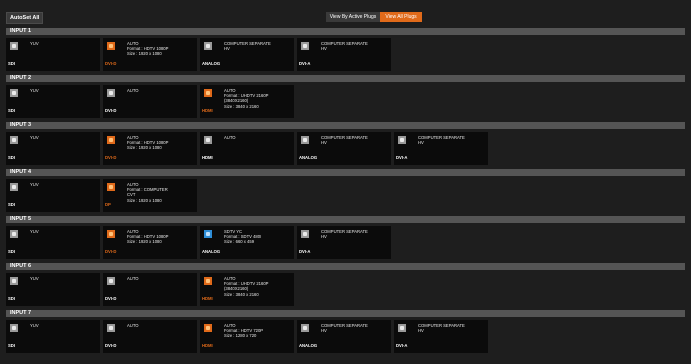 This screenshot has width=691, height=364. Describe the element at coordinates (230, 137) in the screenshot. I see `plug-info-line: AUTO` at that location.